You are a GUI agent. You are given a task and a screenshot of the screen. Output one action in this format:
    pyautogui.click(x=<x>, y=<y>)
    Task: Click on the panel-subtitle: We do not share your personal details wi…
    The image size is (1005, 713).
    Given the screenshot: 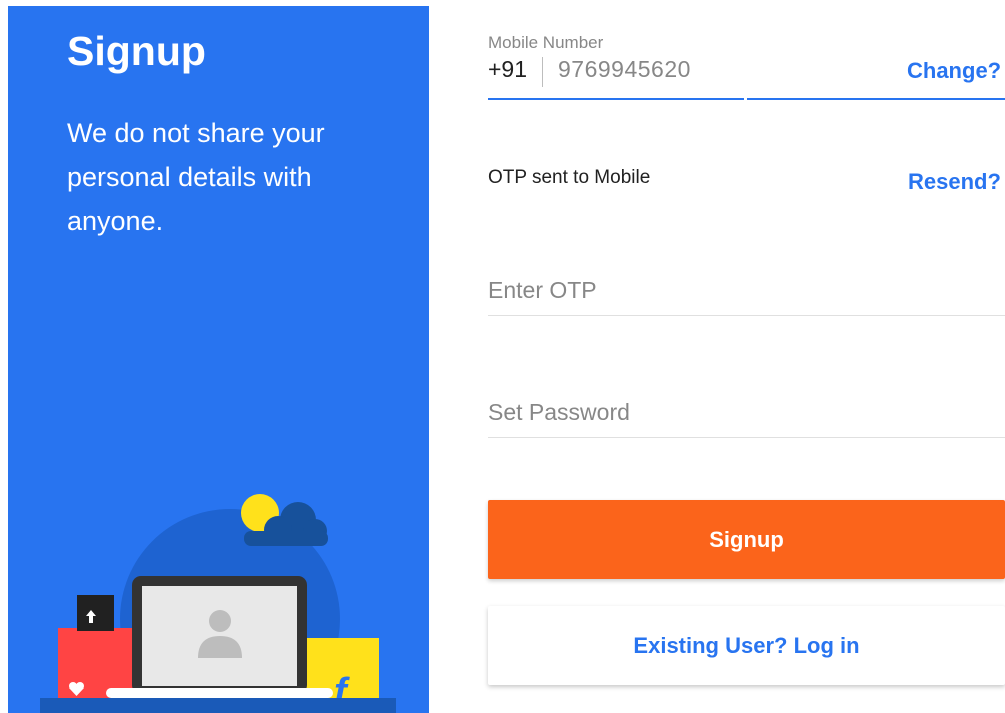 What is the action you would take?
    pyautogui.click(x=196, y=177)
    